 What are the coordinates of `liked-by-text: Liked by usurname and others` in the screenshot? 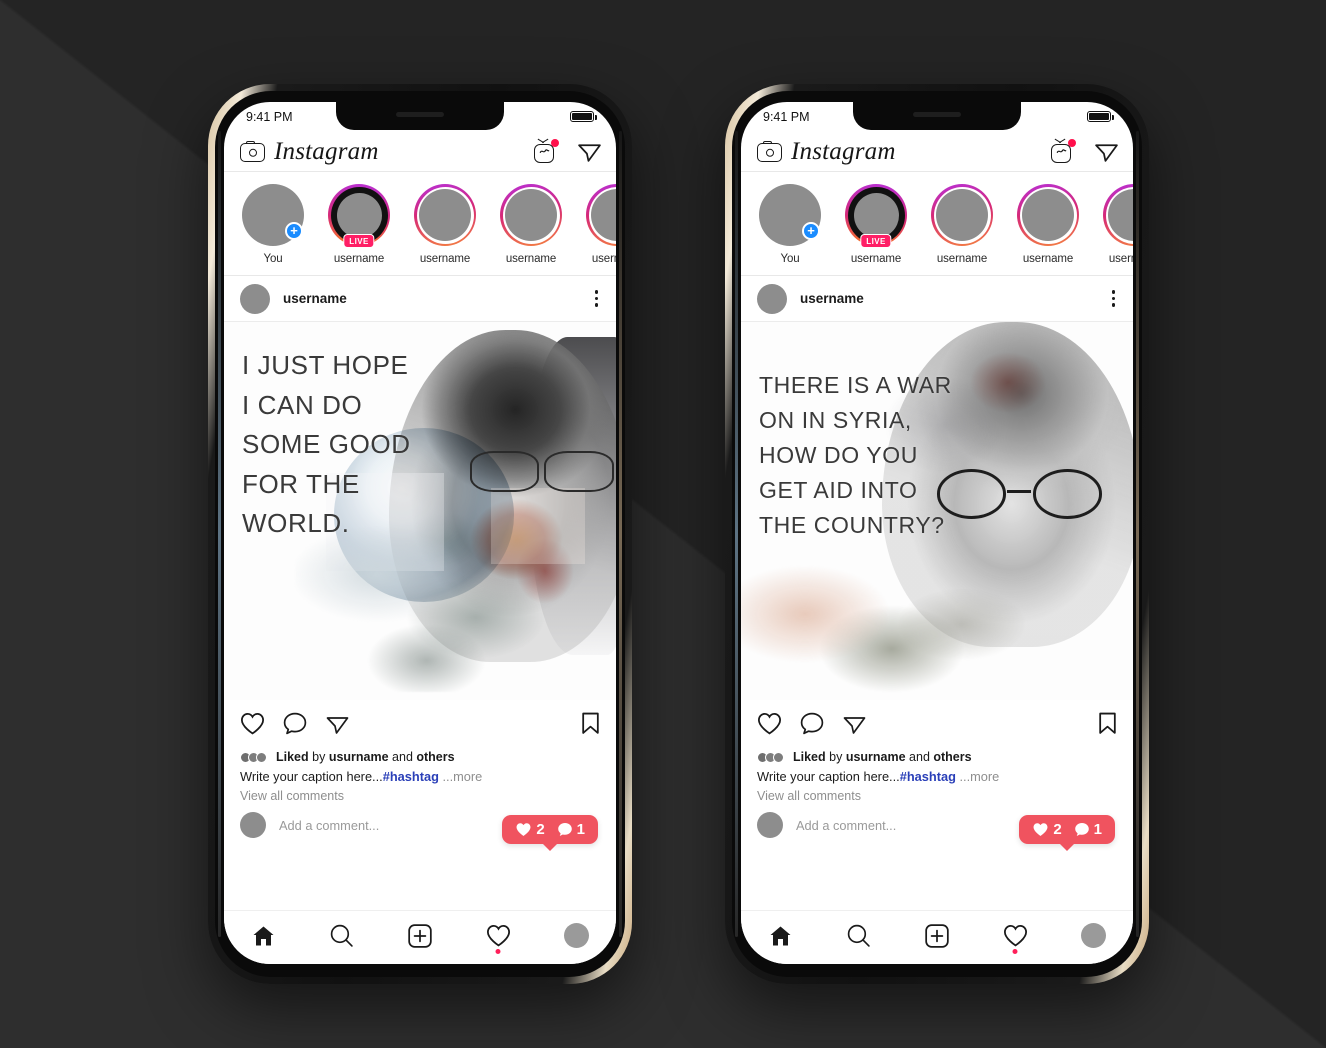 It's located at (365, 757).